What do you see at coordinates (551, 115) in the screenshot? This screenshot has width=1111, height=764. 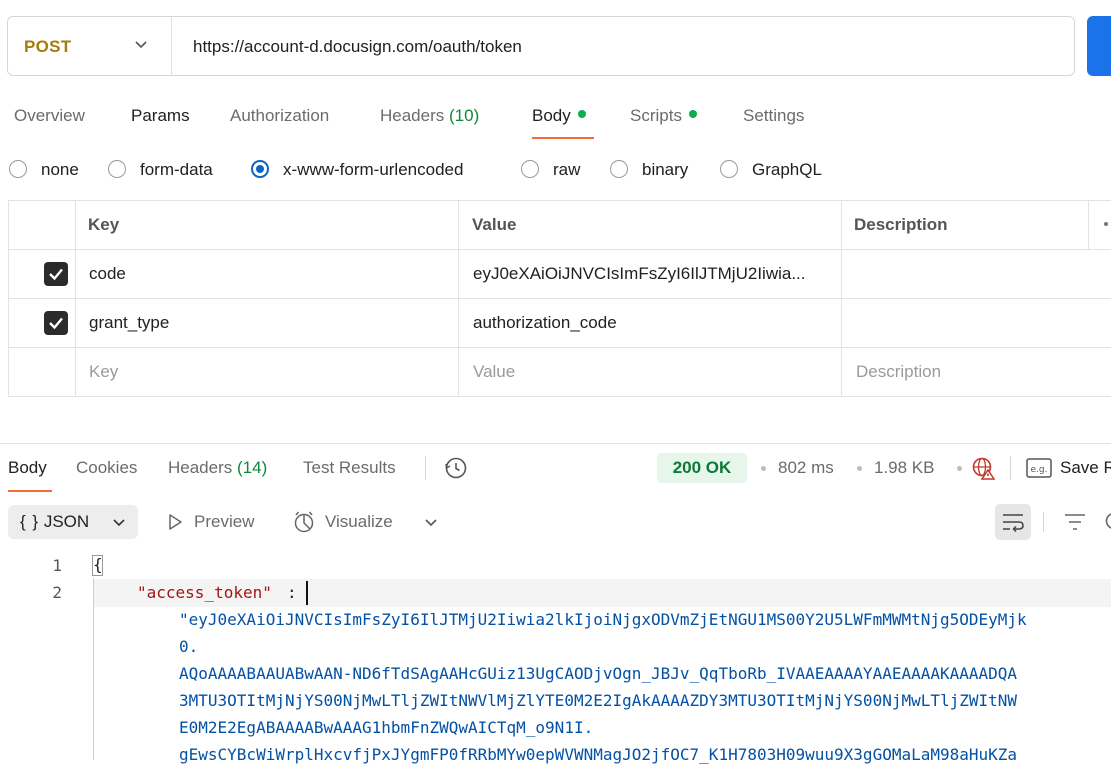 I see `tab-body-label: Body` at bounding box center [551, 115].